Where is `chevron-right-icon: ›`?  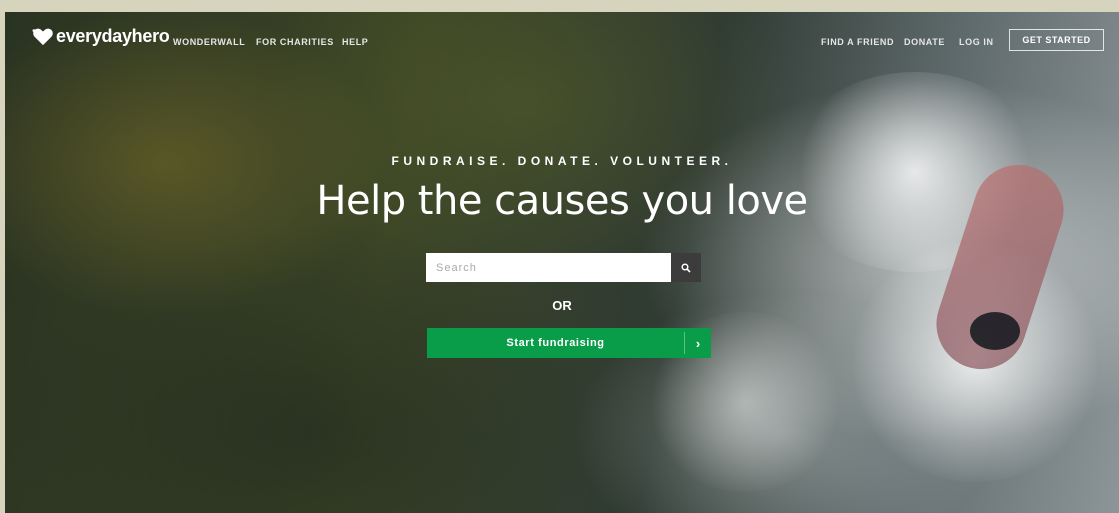
chevron-right-icon: › is located at coordinates (698, 343).